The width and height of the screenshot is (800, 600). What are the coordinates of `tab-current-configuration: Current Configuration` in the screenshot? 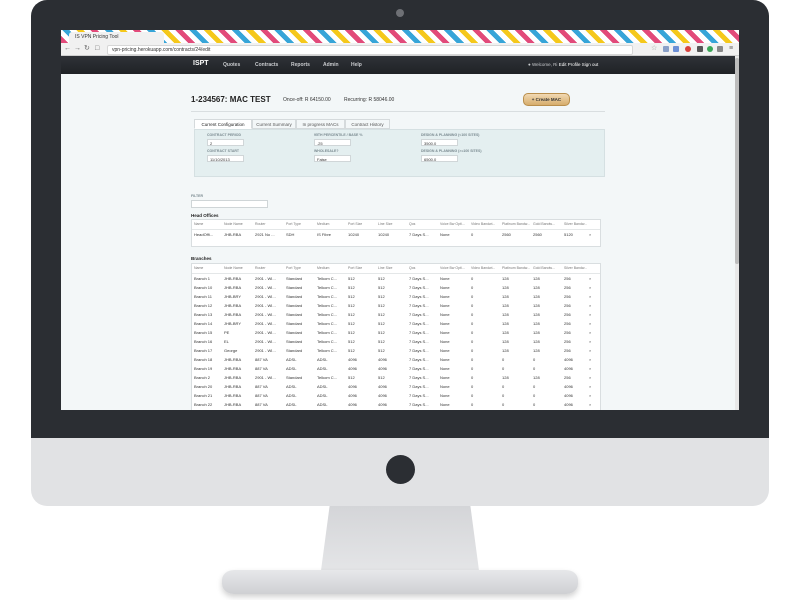 It's located at (223, 124).